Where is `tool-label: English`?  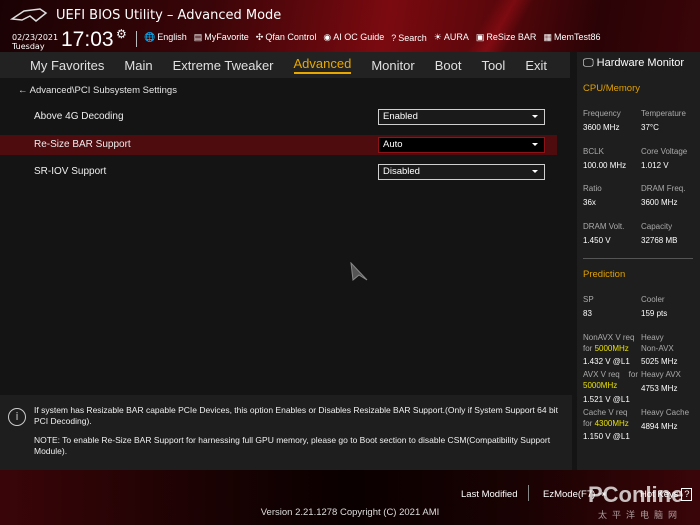 tool-label: English is located at coordinates (172, 37).